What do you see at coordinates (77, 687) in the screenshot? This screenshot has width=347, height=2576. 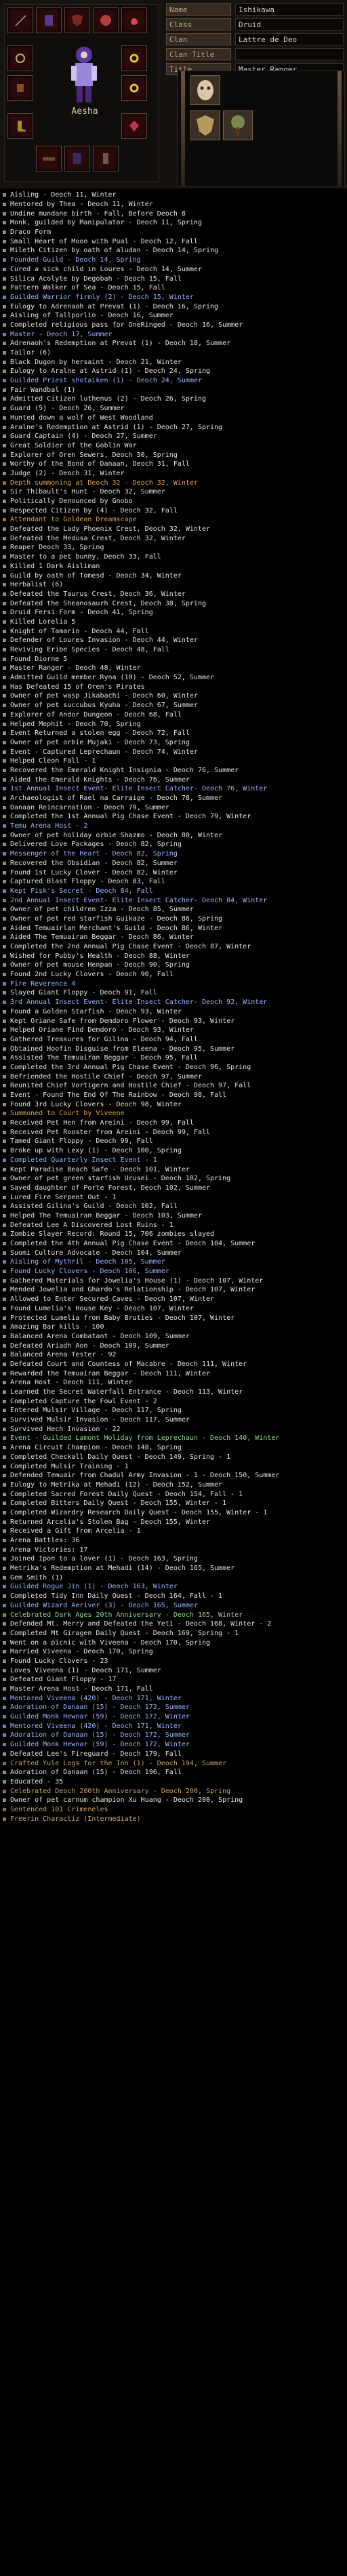 I see `legend-mark-text: Has Defeated 15 of Oren's Pirates` at bounding box center [77, 687].